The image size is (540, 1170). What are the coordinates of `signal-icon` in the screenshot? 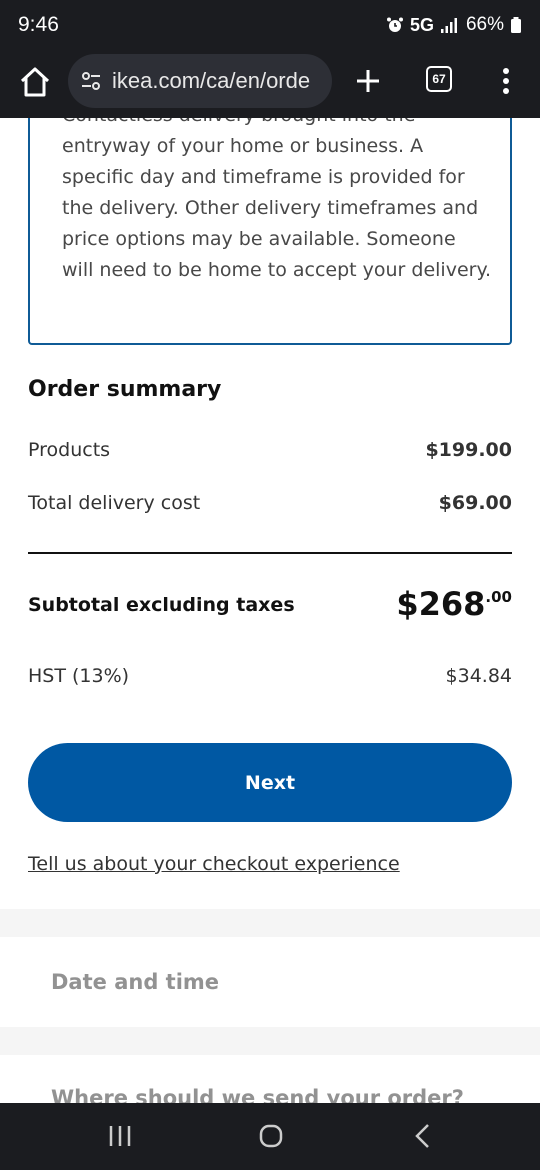 It's located at (448, 25).